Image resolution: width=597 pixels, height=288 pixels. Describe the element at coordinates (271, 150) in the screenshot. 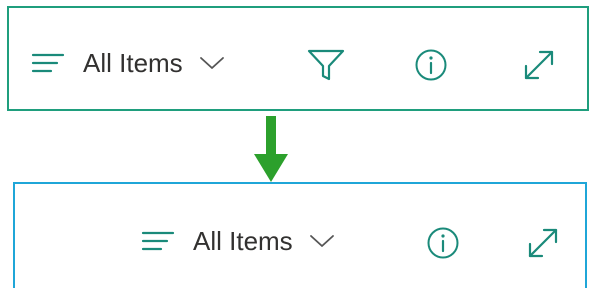

I see `arrow-down-icon` at that location.